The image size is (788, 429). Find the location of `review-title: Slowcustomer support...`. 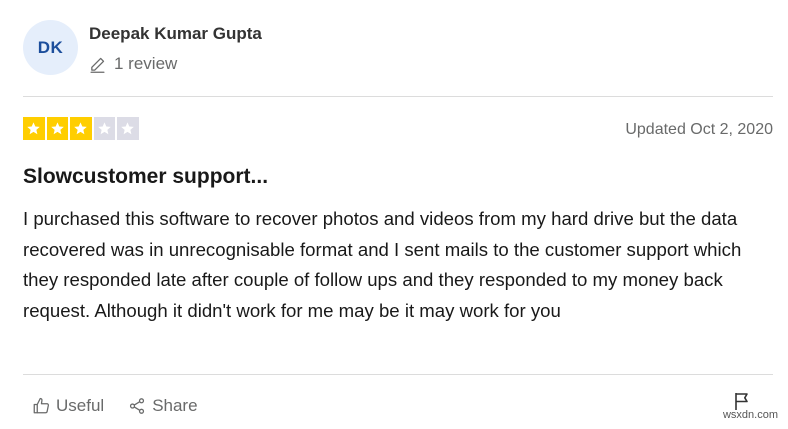

review-title: Slowcustomer support... is located at coordinates (145, 177).